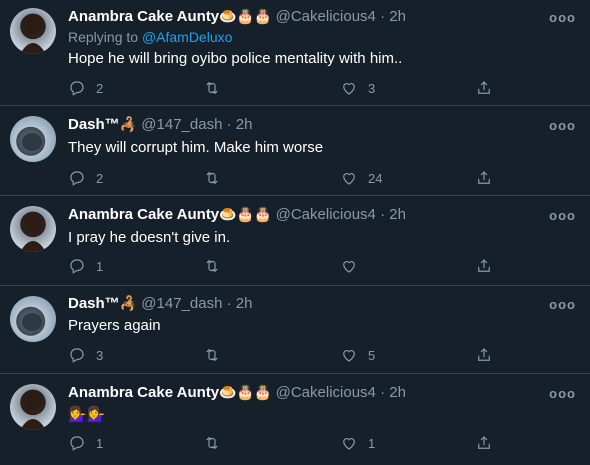 The image size is (590, 465). Describe the element at coordinates (149, 237) in the screenshot. I see `tweet-text: I pray he doesn't give in.` at that location.